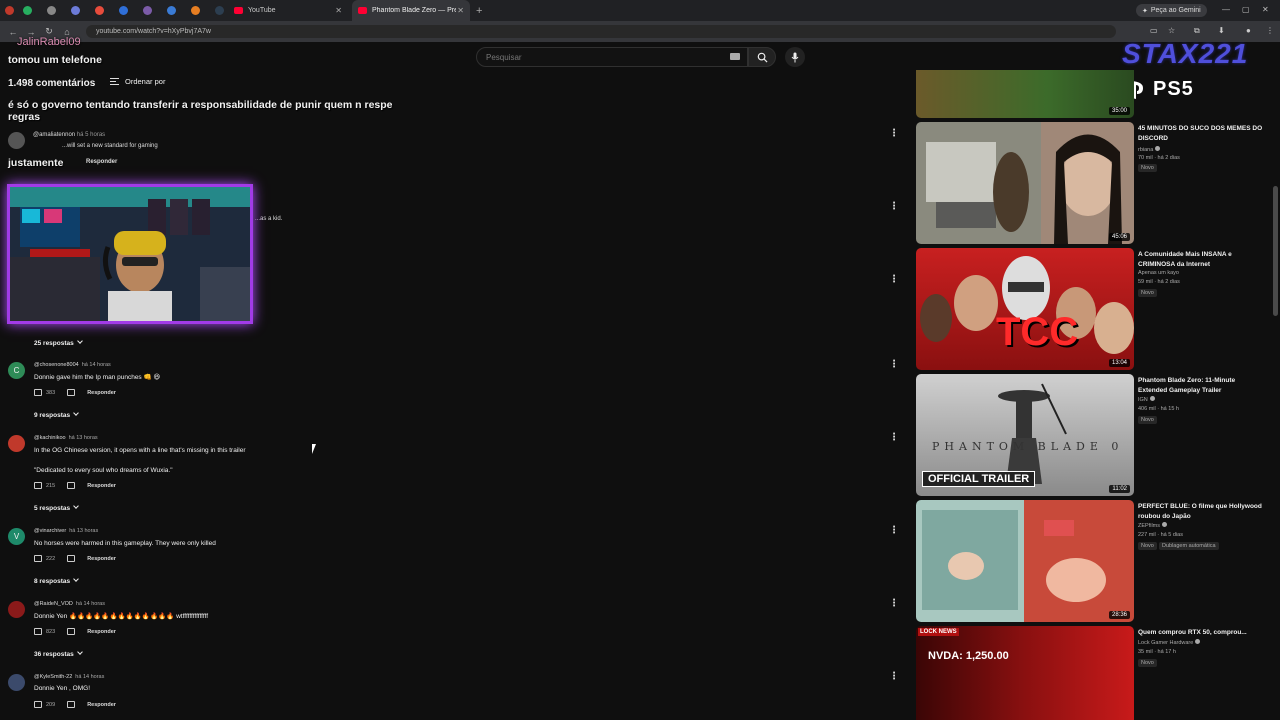  I want to click on profile-icon: ●, so click(1248, 30).